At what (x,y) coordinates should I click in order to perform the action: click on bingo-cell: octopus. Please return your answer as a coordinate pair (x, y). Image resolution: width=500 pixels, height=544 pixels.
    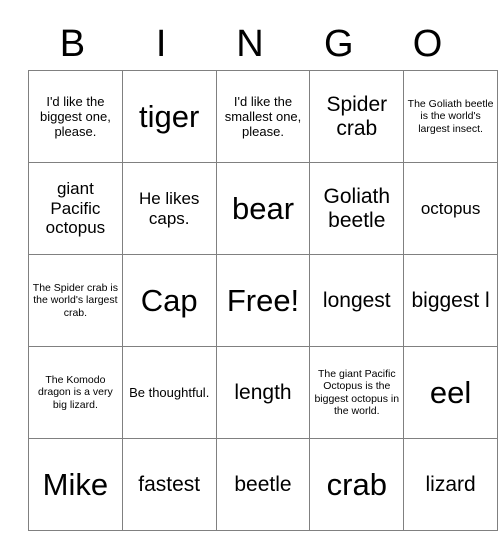
    Looking at the image, I should click on (450, 208).